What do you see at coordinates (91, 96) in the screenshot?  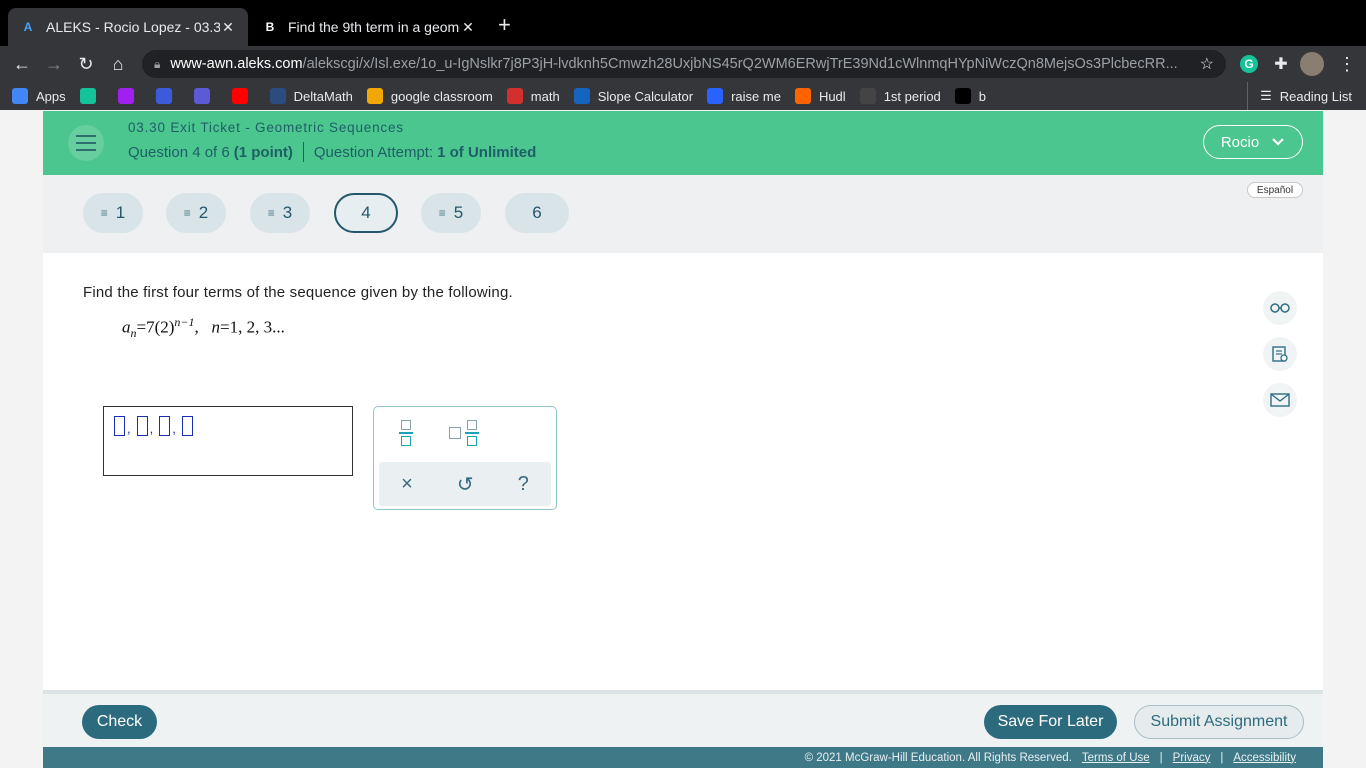 I see `bookmark-grammarly` at bounding box center [91, 96].